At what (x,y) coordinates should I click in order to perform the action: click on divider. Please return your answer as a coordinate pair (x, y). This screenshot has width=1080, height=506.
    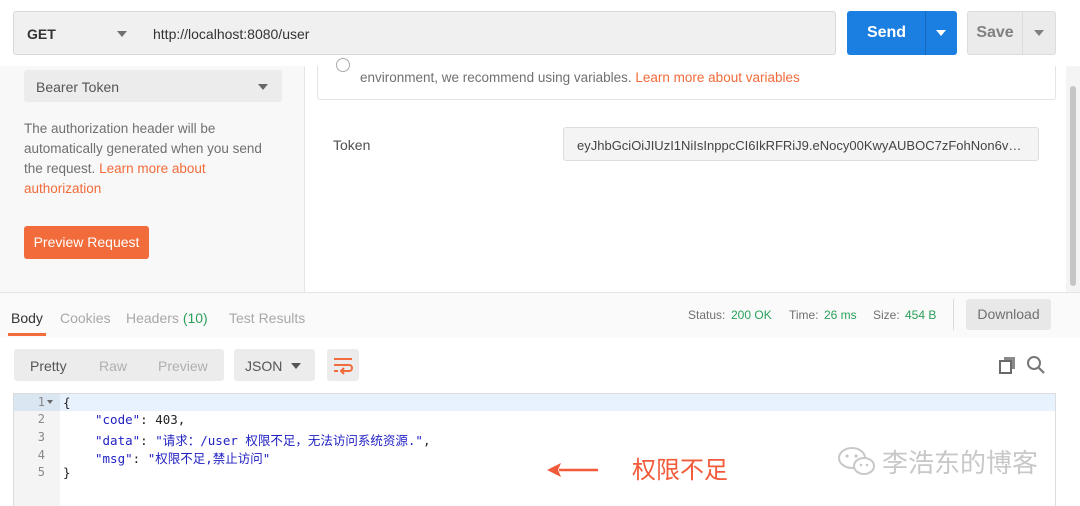
    Looking at the image, I should click on (953, 314).